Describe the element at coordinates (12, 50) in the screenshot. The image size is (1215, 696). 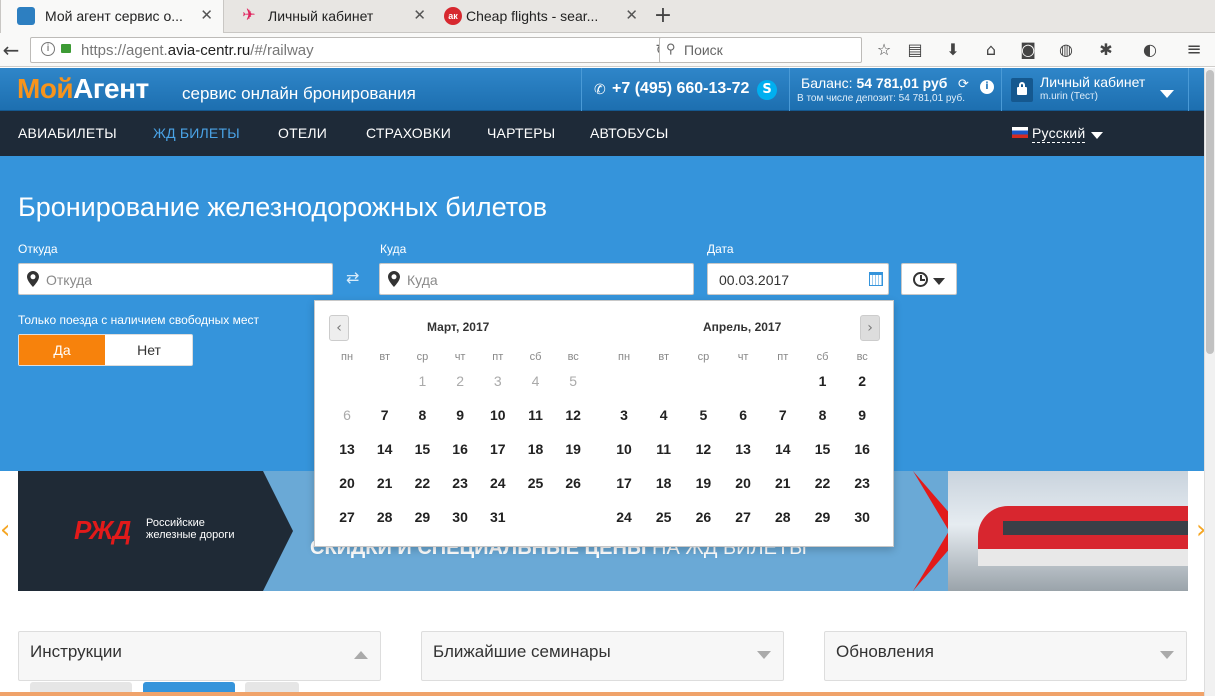
I see `back-icon: ←` at that location.